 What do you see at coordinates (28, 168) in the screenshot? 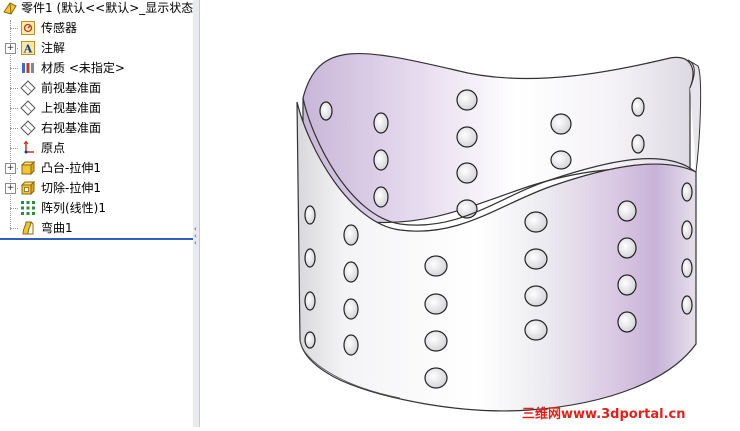
I see `extrude-boss-icon` at bounding box center [28, 168].